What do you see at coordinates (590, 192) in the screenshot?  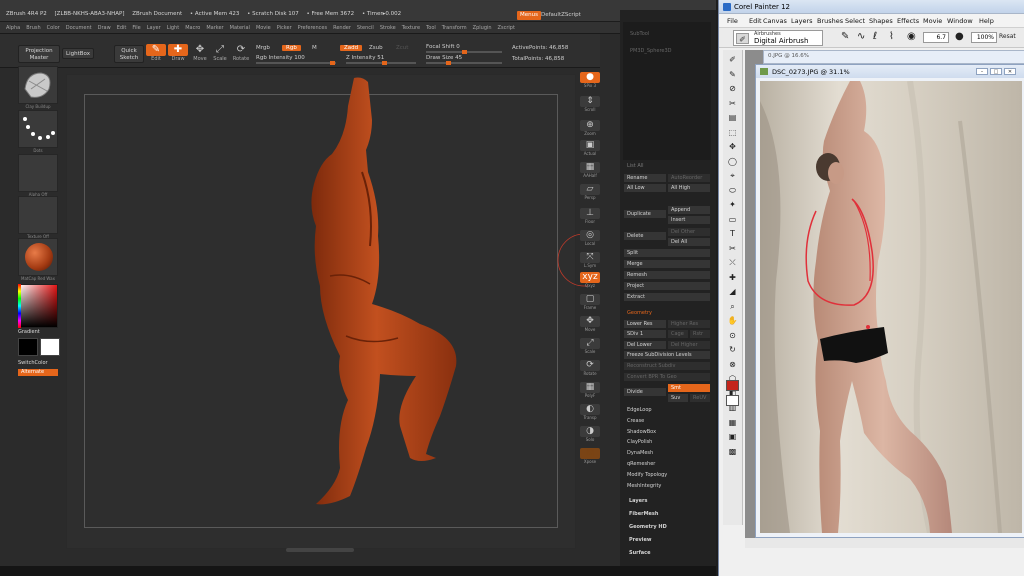 I see `right-shelf-button: ▱ Persp` at bounding box center [590, 192].